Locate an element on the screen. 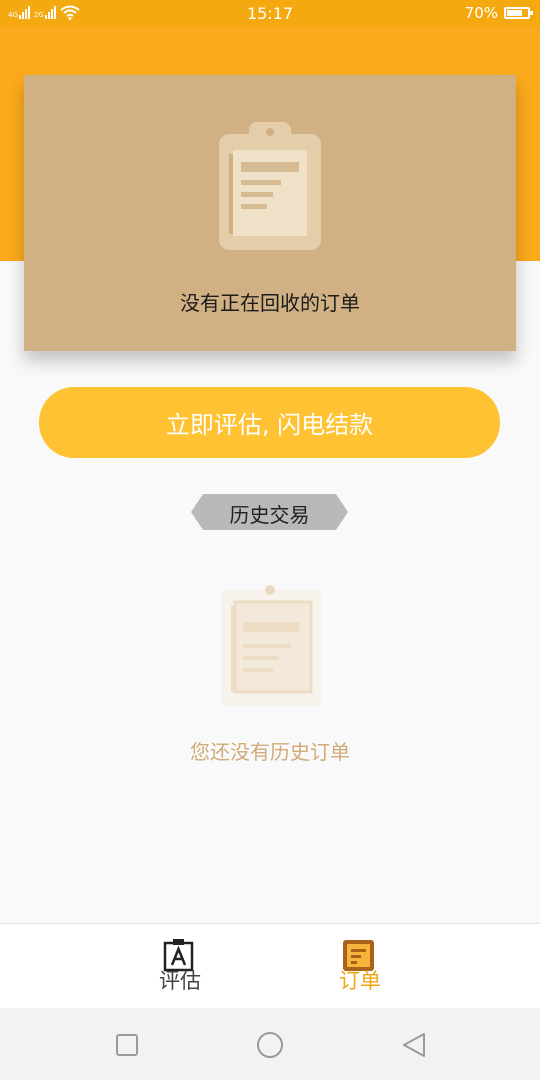 The image size is (540, 1080). home-icon is located at coordinates (270, 1045).